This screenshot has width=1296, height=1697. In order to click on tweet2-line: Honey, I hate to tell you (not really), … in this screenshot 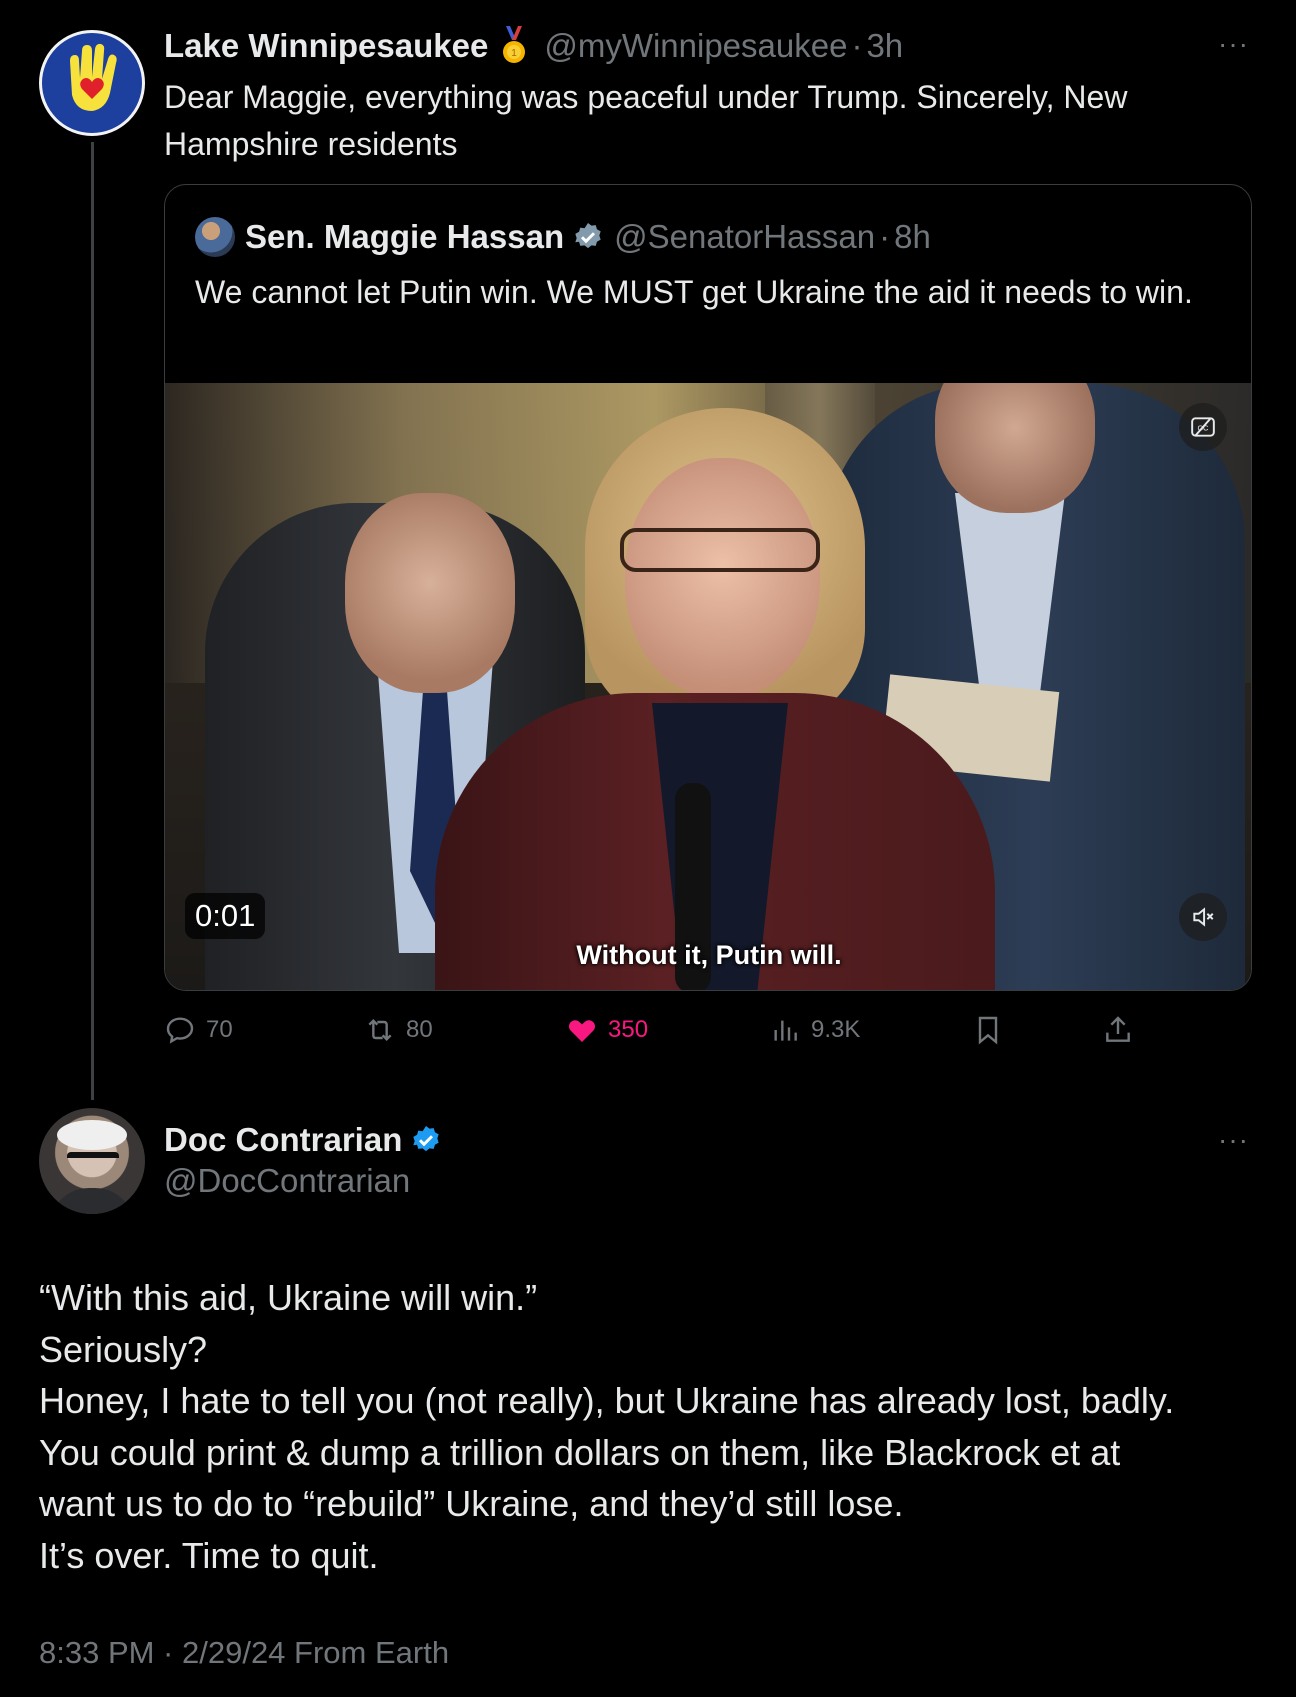, I will do `click(607, 1400)`.